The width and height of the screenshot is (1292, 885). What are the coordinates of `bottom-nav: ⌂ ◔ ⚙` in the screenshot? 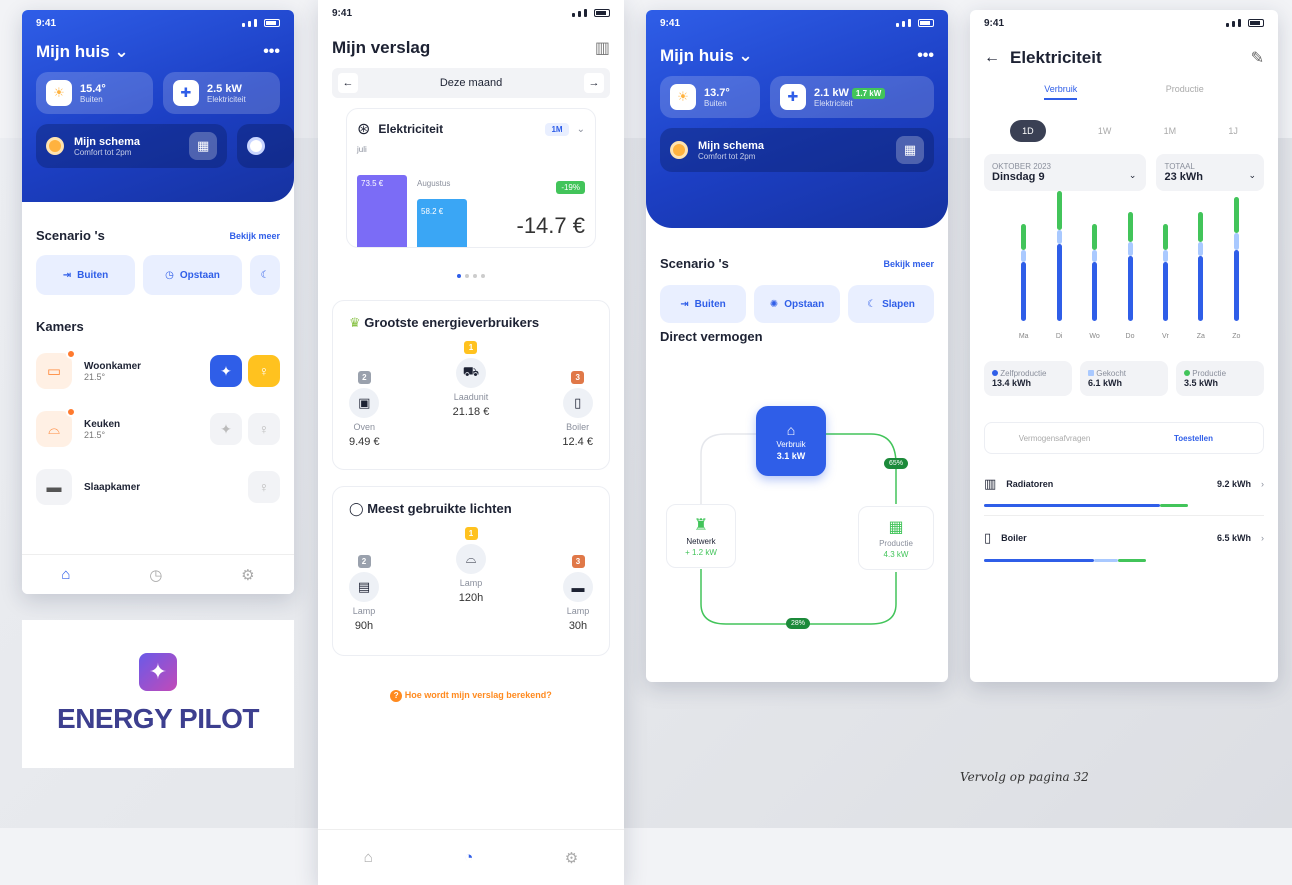 It's located at (471, 857).